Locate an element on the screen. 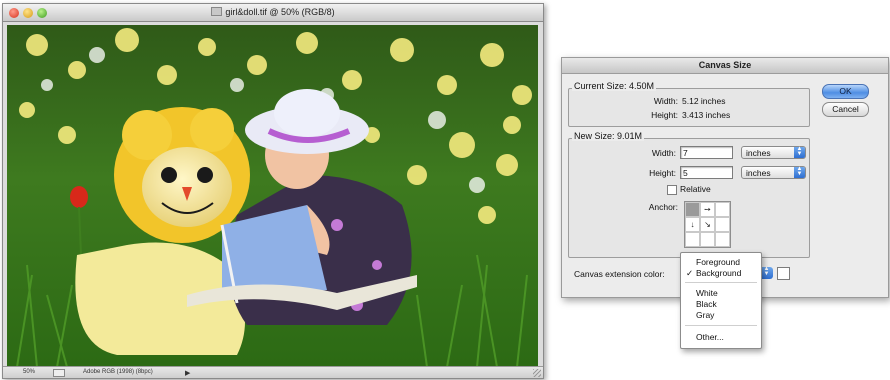 This screenshot has height=380, width=890. document-titlebar: girl&doll.tif @ 50% (RGB/8) is located at coordinates (273, 13).